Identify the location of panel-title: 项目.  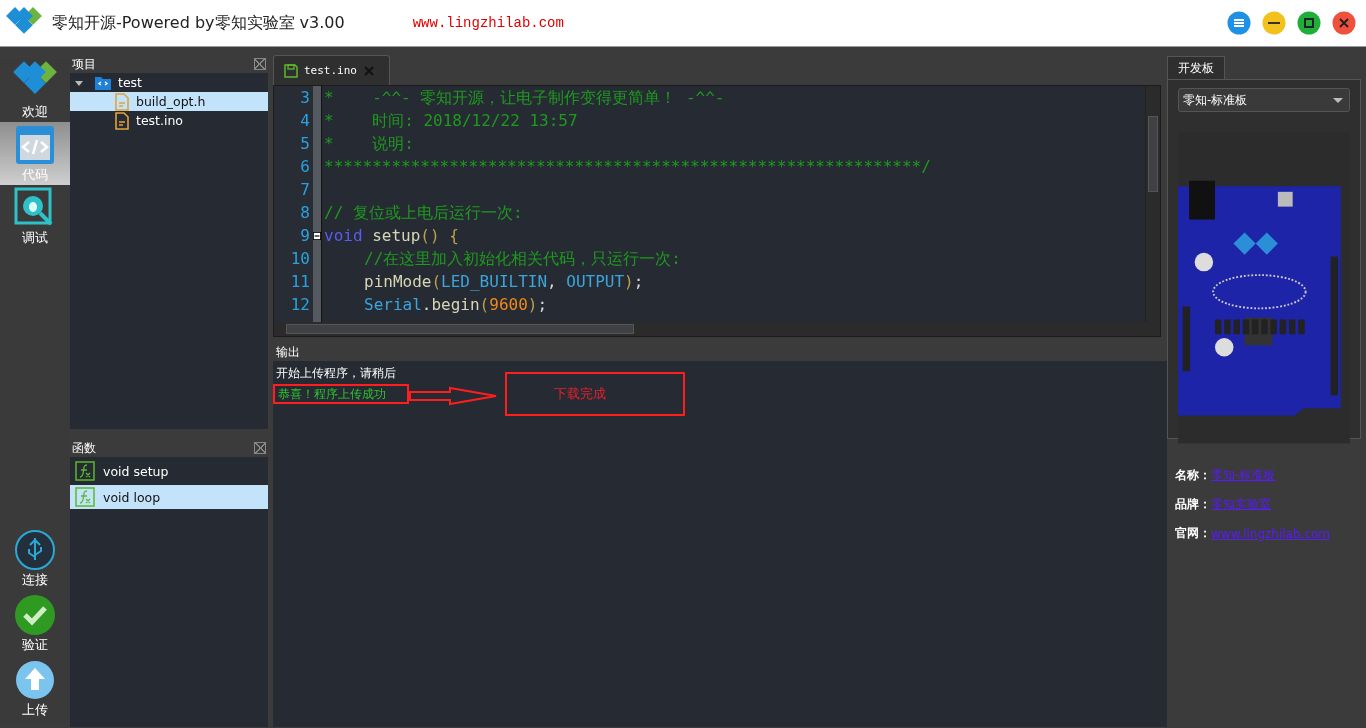
(84, 64).